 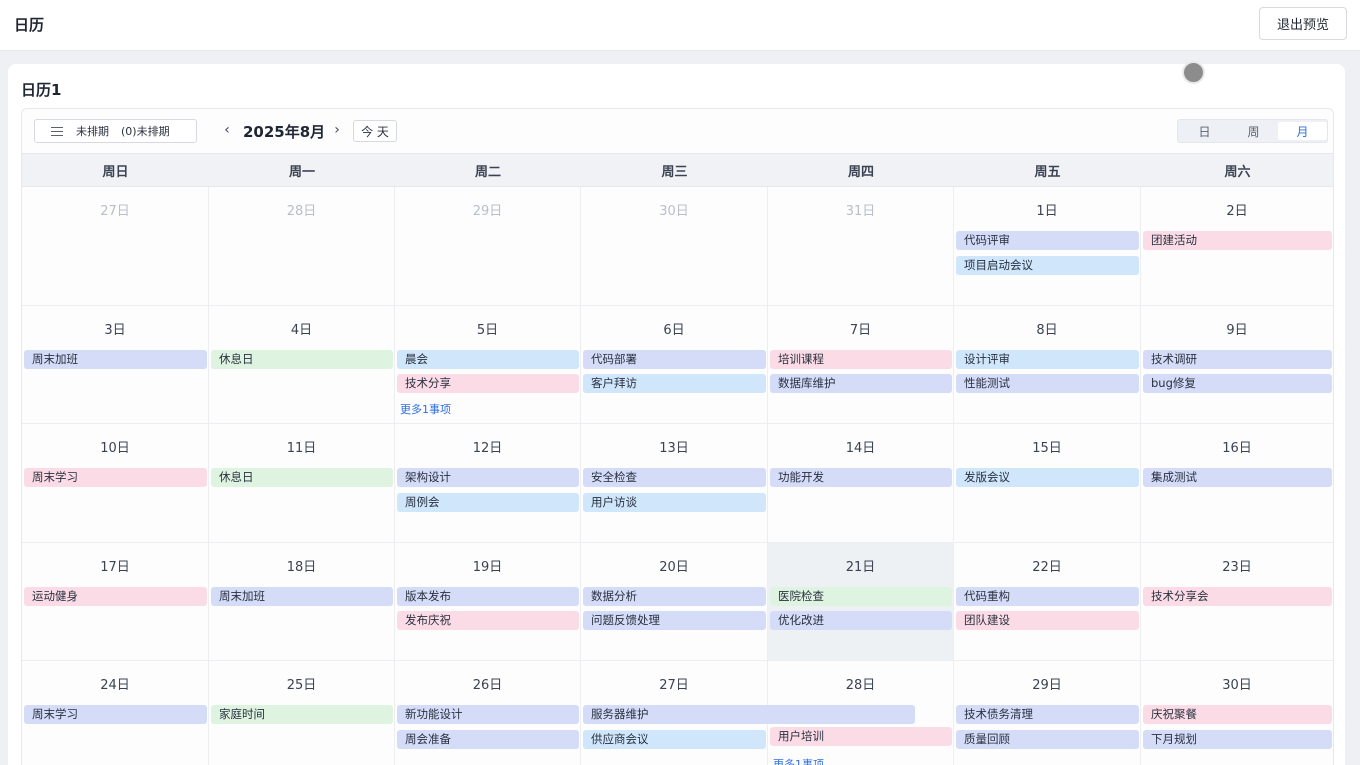 I want to click on chevron-left-icon: ‹, so click(x=227, y=130).